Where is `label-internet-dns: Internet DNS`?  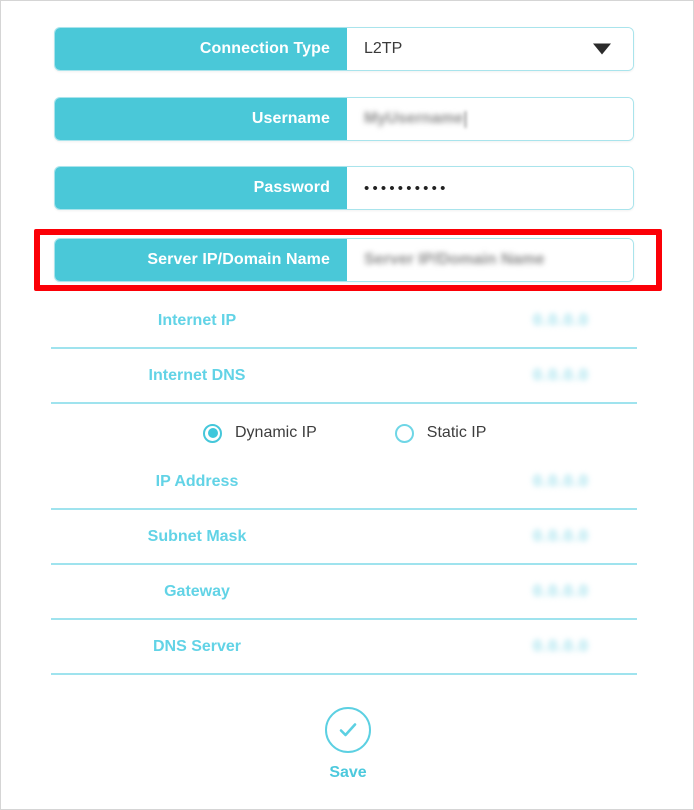 label-internet-dns: Internet DNS is located at coordinates (197, 375).